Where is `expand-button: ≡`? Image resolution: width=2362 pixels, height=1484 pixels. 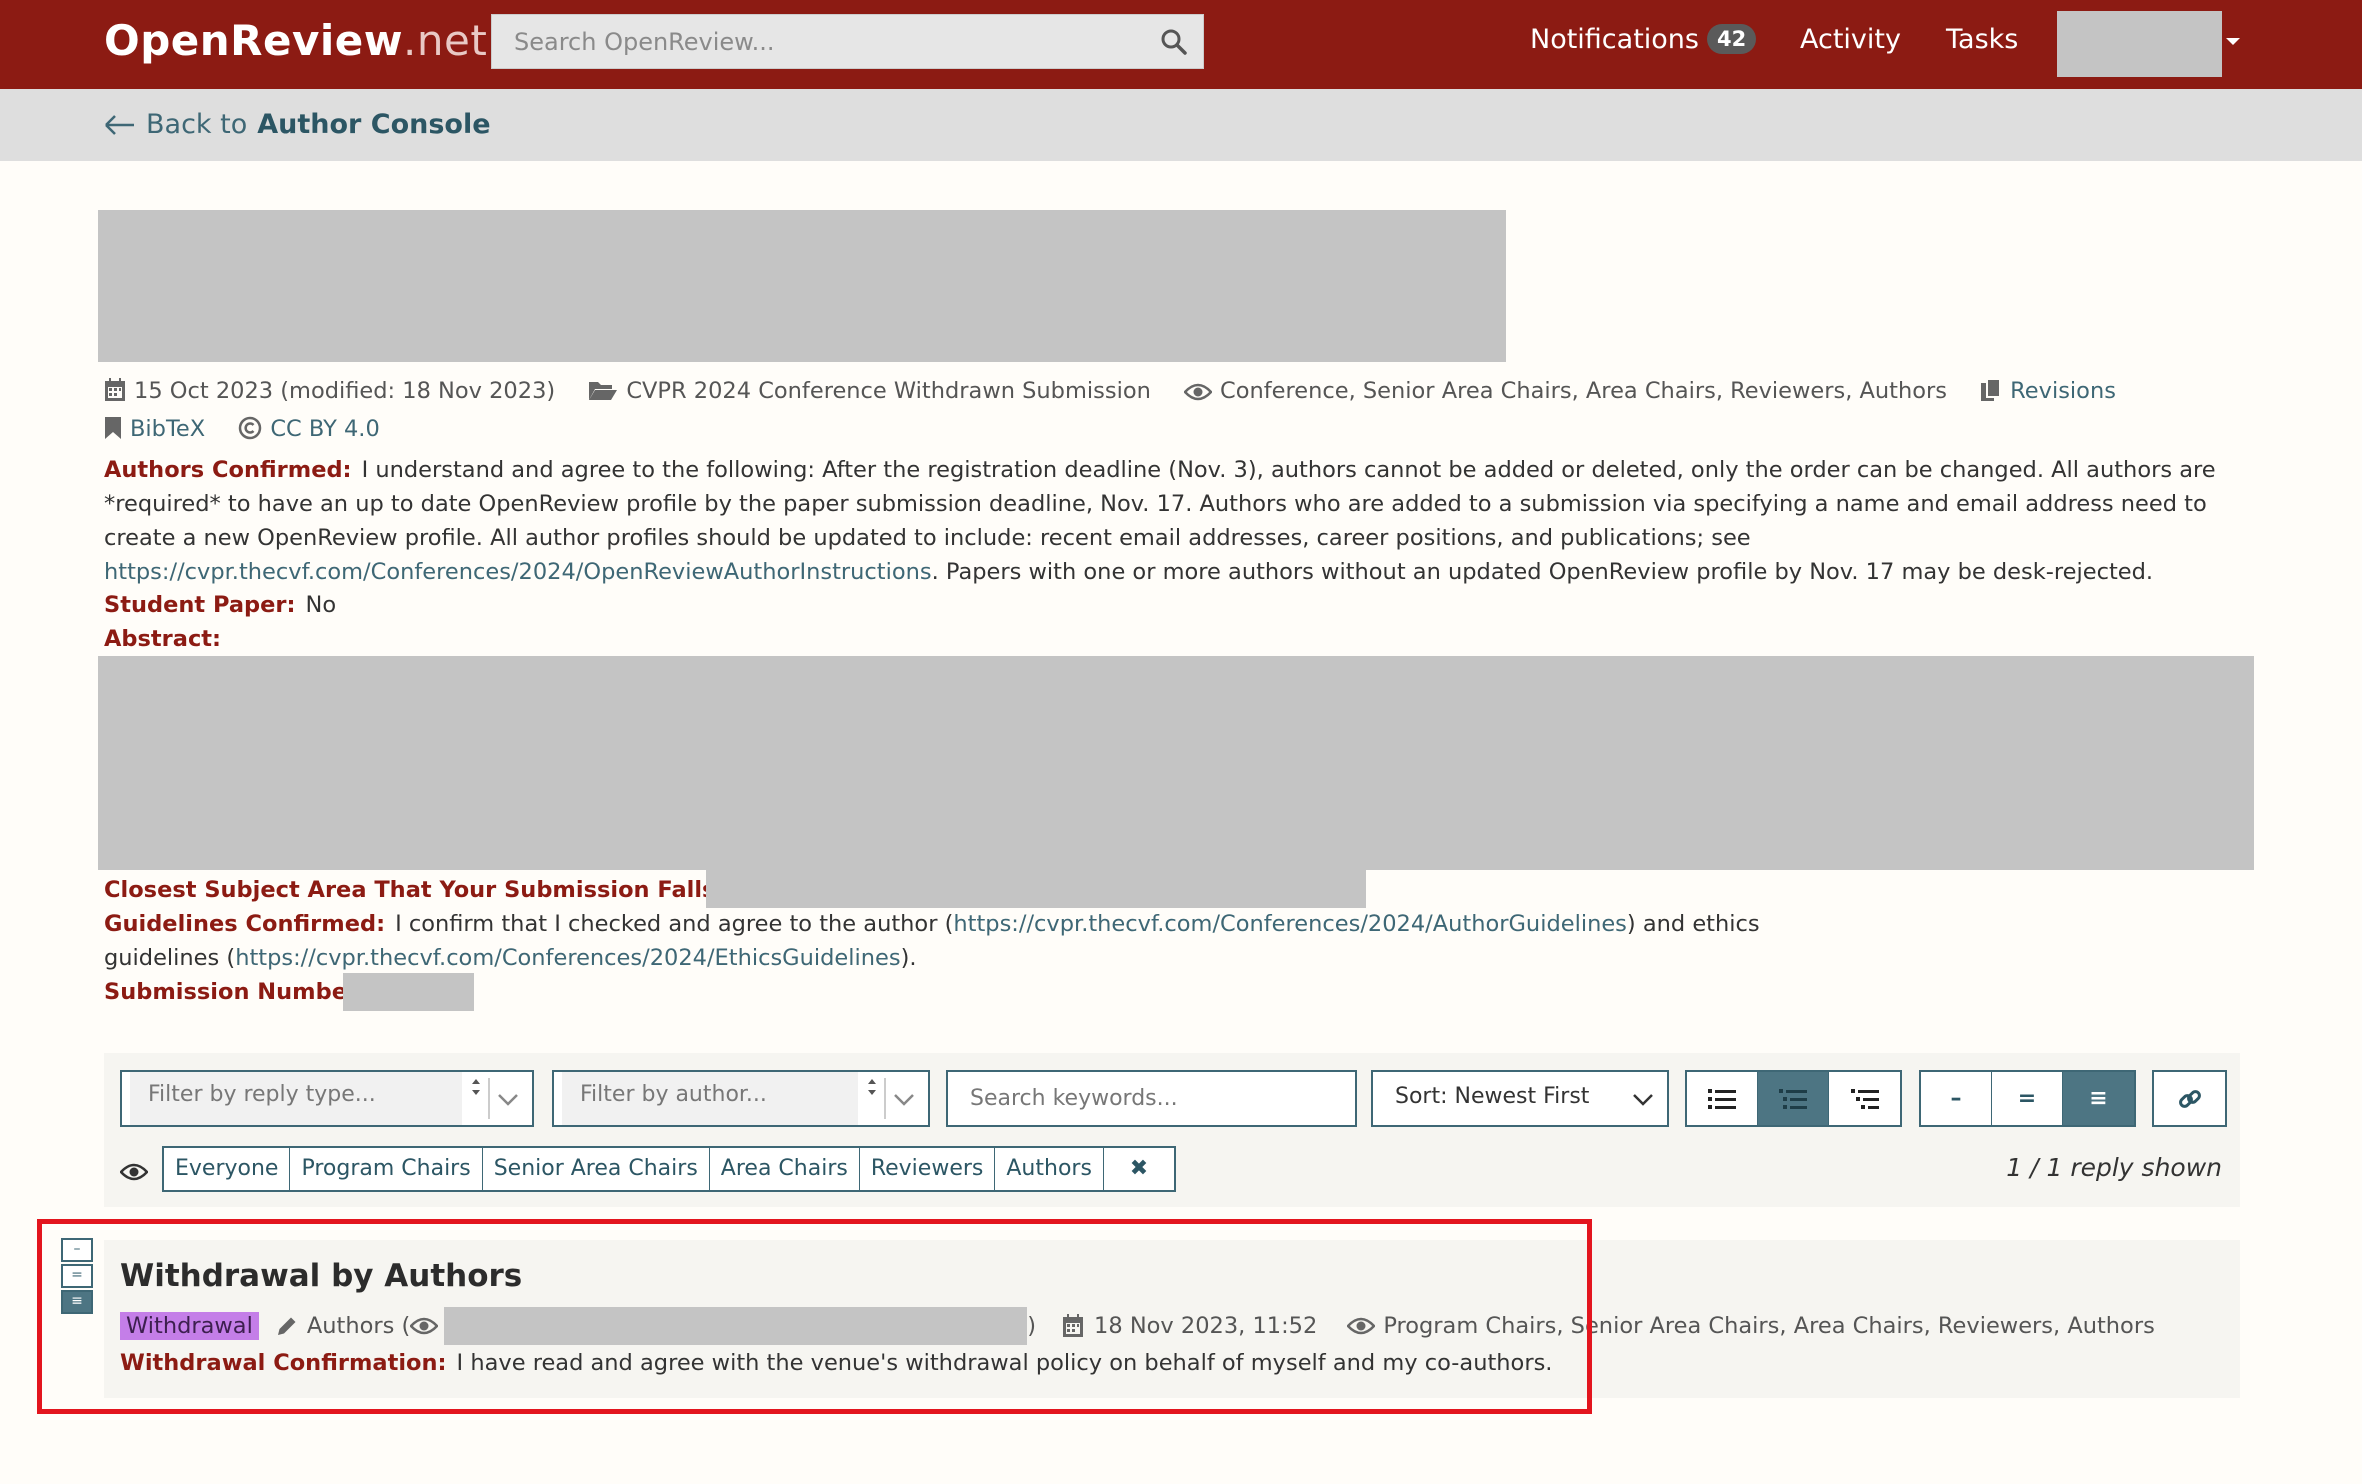
expand-button: ≡ is located at coordinates (2098, 1098).